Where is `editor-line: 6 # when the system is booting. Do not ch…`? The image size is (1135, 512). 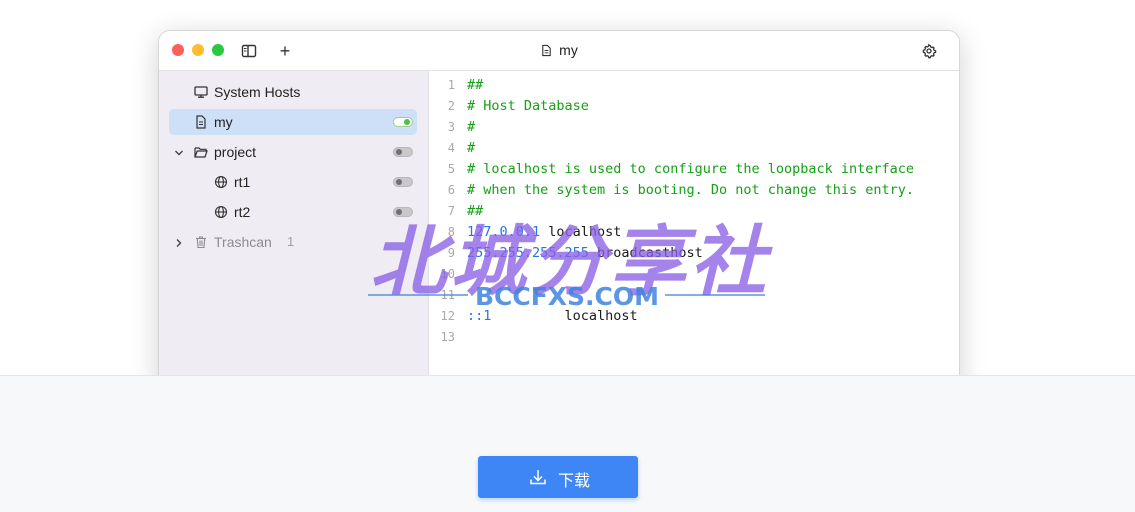
editor-line: 6 # when the system is booting. Do not ch… is located at coordinates (681, 190).